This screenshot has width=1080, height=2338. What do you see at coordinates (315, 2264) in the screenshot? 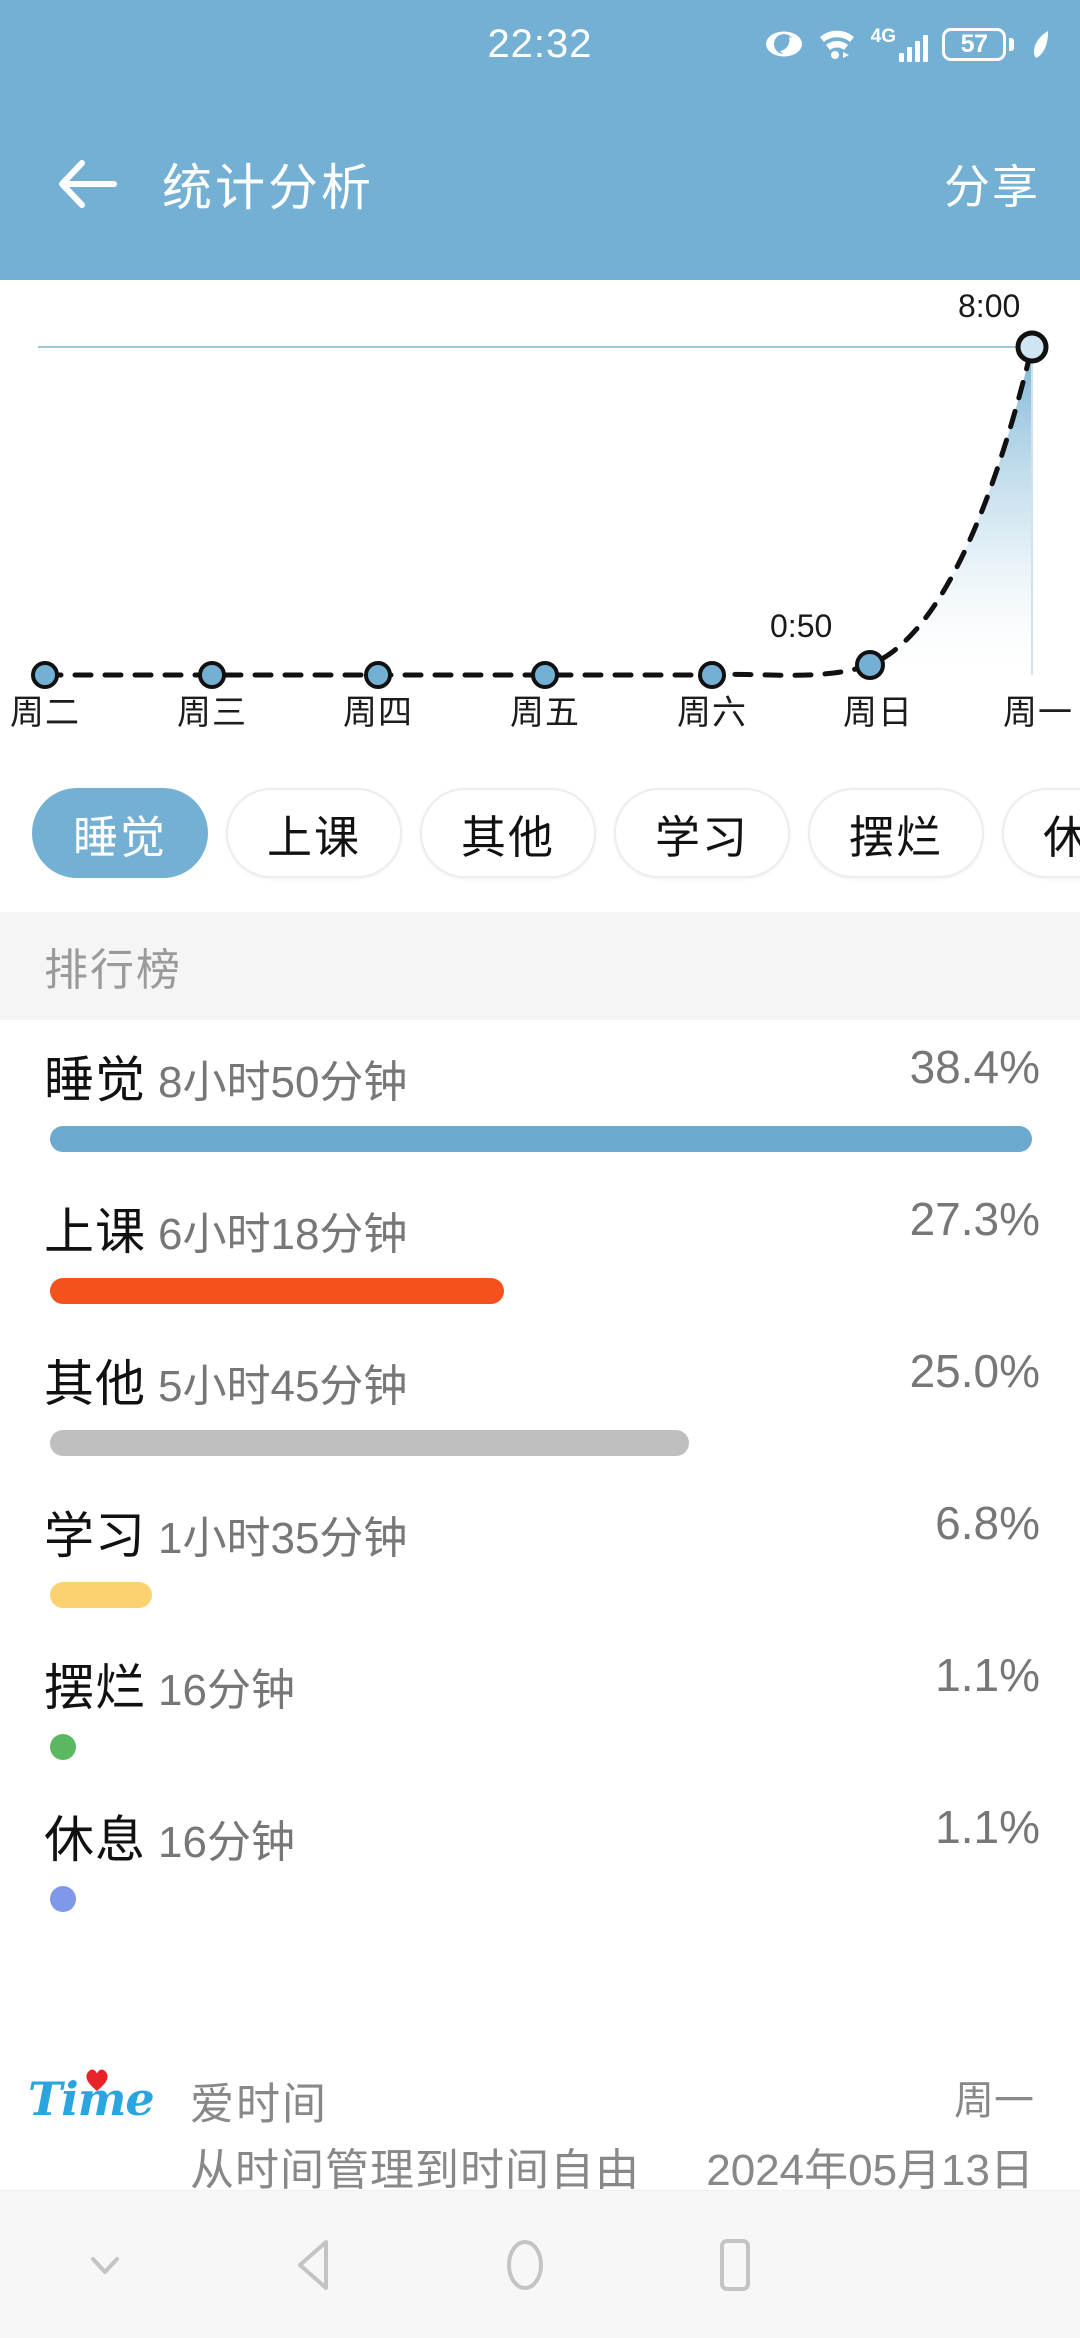
I see `back-triangle-icon` at bounding box center [315, 2264].